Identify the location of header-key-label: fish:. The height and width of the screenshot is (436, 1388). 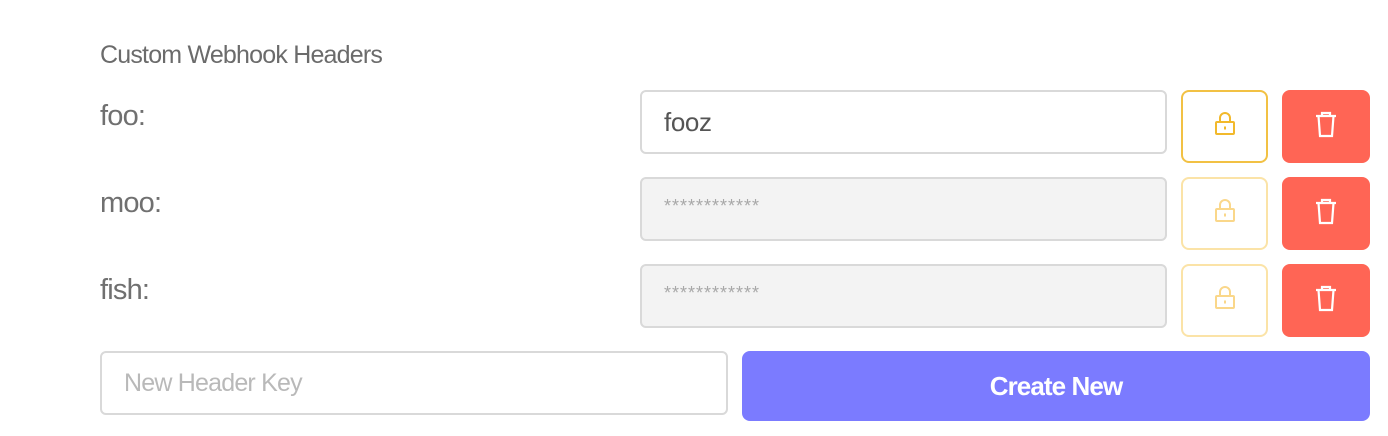
(125, 290).